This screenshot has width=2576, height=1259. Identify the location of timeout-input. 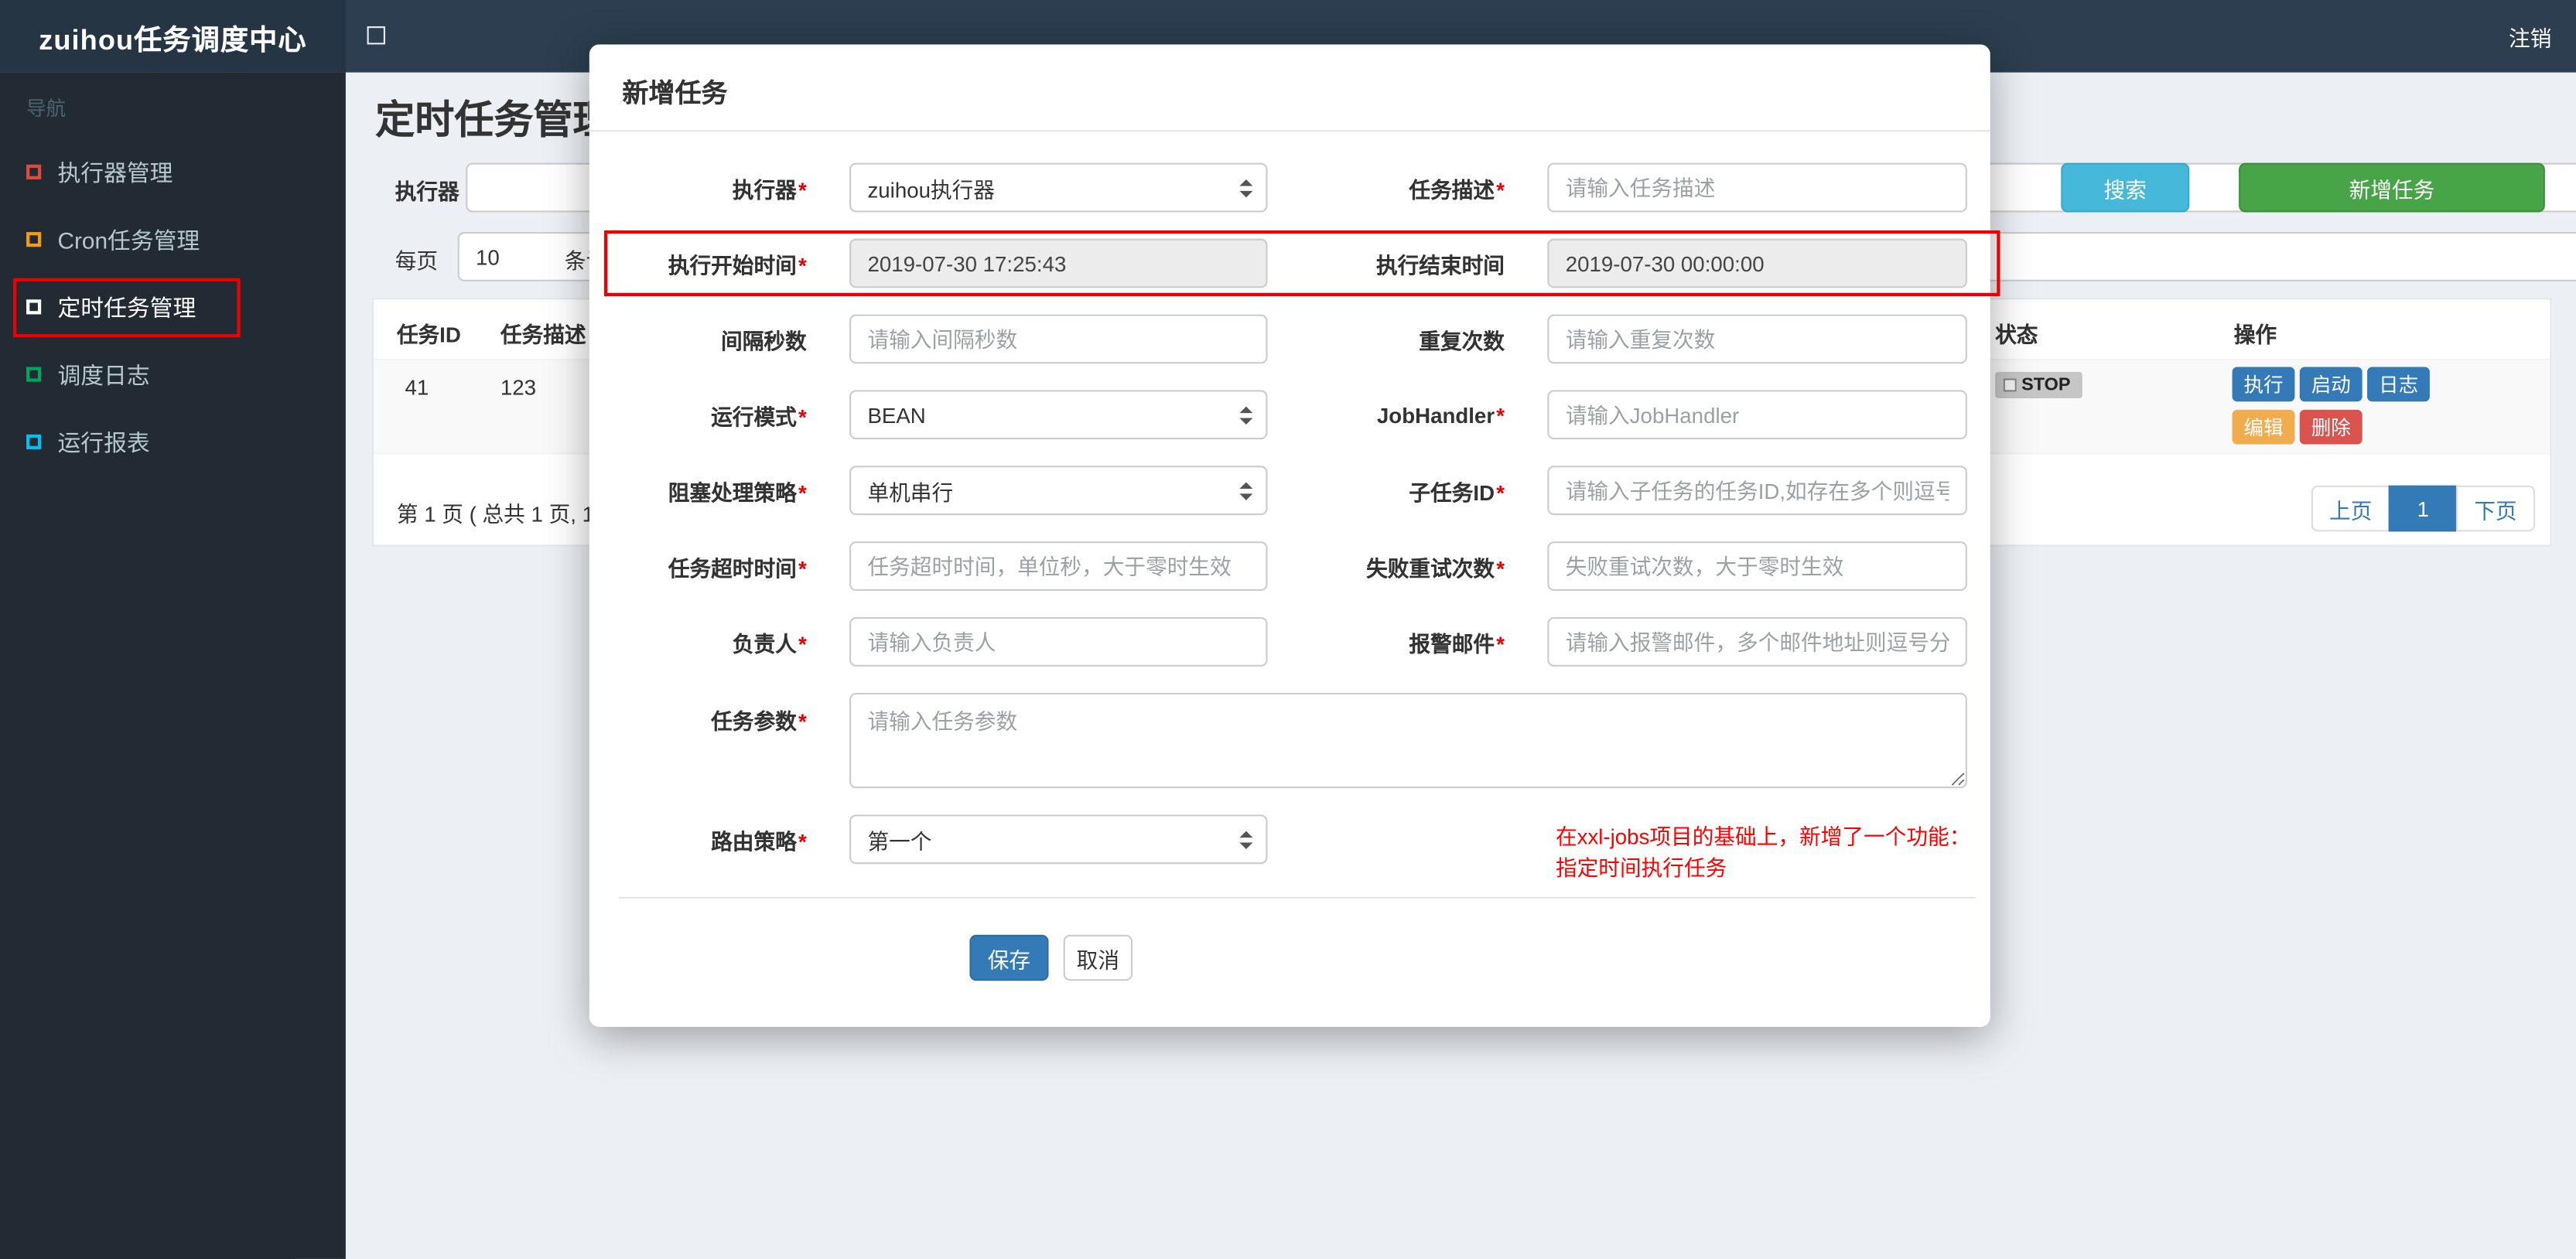
(1058, 566).